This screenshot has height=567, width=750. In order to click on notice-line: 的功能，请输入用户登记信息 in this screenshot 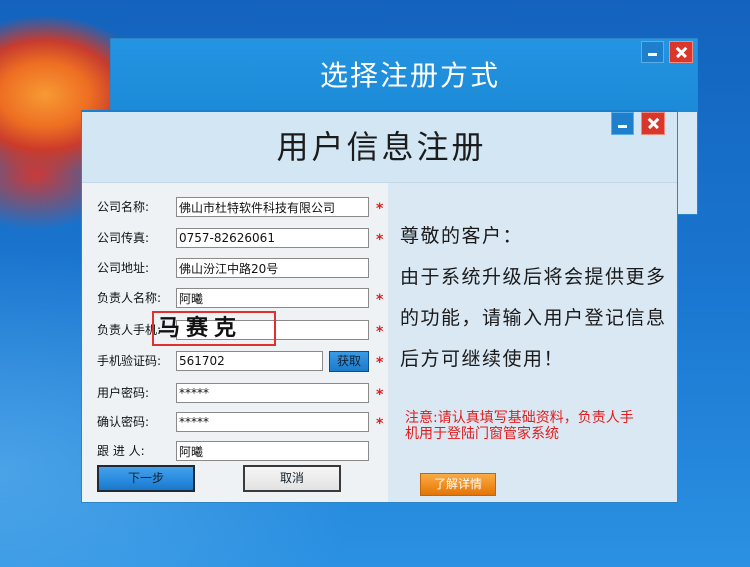, I will do `click(533, 318)`.